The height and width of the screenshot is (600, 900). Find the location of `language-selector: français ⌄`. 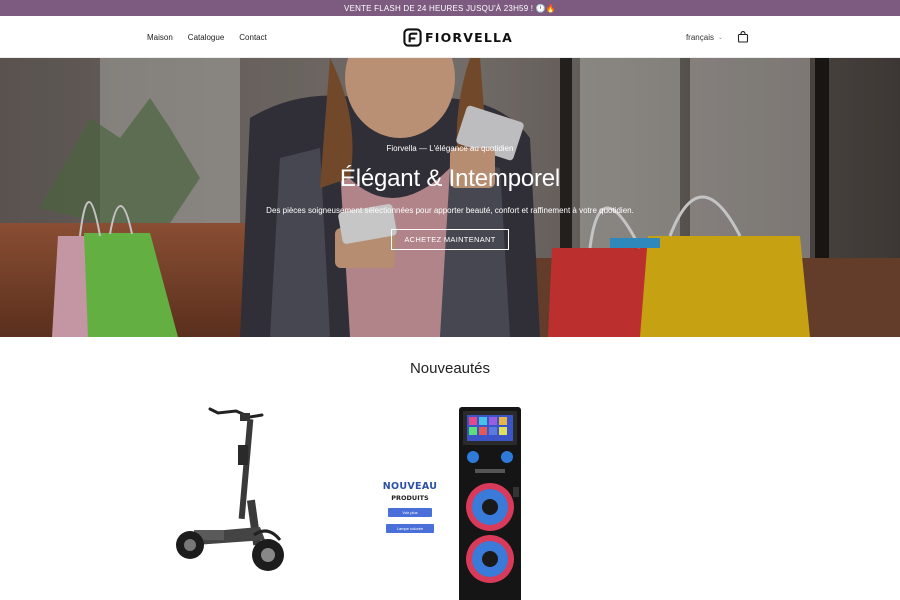

language-selector: français ⌄ is located at coordinates (704, 37).